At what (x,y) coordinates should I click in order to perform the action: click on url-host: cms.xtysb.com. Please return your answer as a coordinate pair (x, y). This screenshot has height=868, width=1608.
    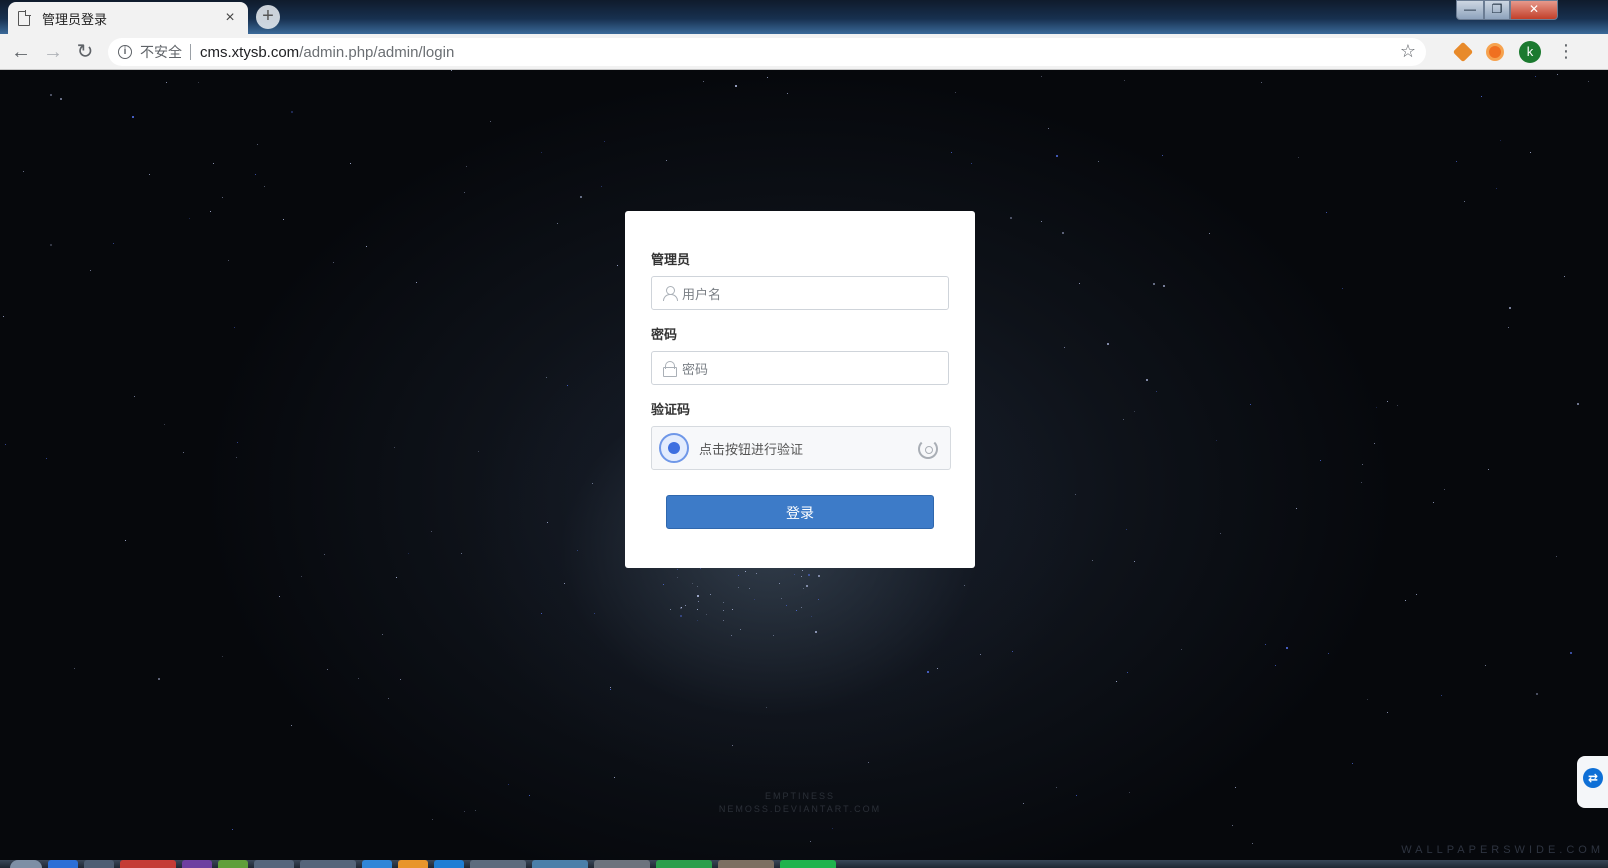
    Looking at the image, I should click on (249, 52).